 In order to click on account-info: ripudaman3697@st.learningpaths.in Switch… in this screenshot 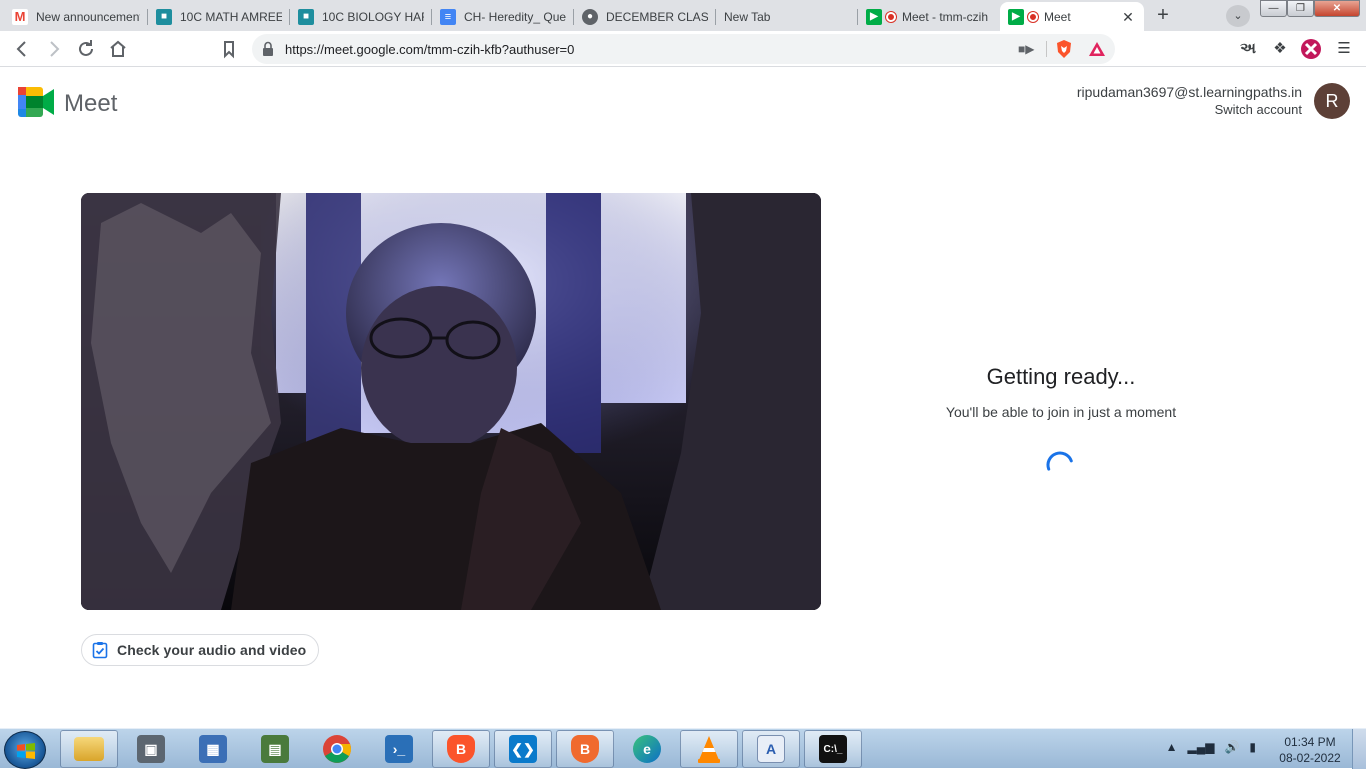, I will do `click(1189, 100)`.